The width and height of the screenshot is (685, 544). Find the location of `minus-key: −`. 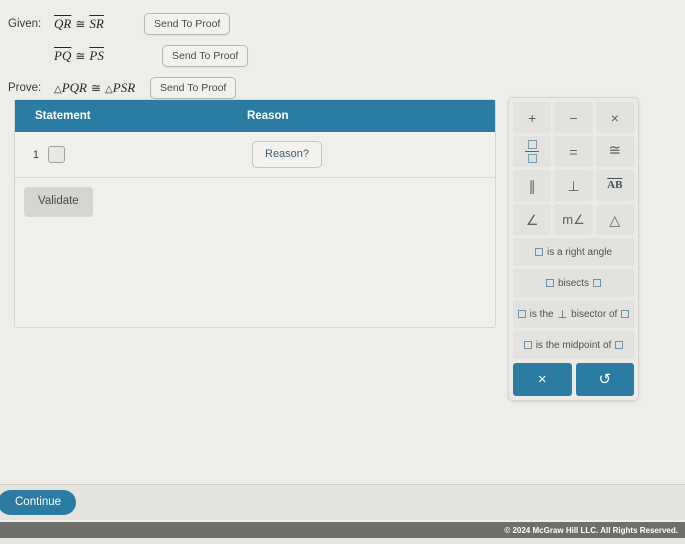

minus-key: − is located at coordinates (573, 117).